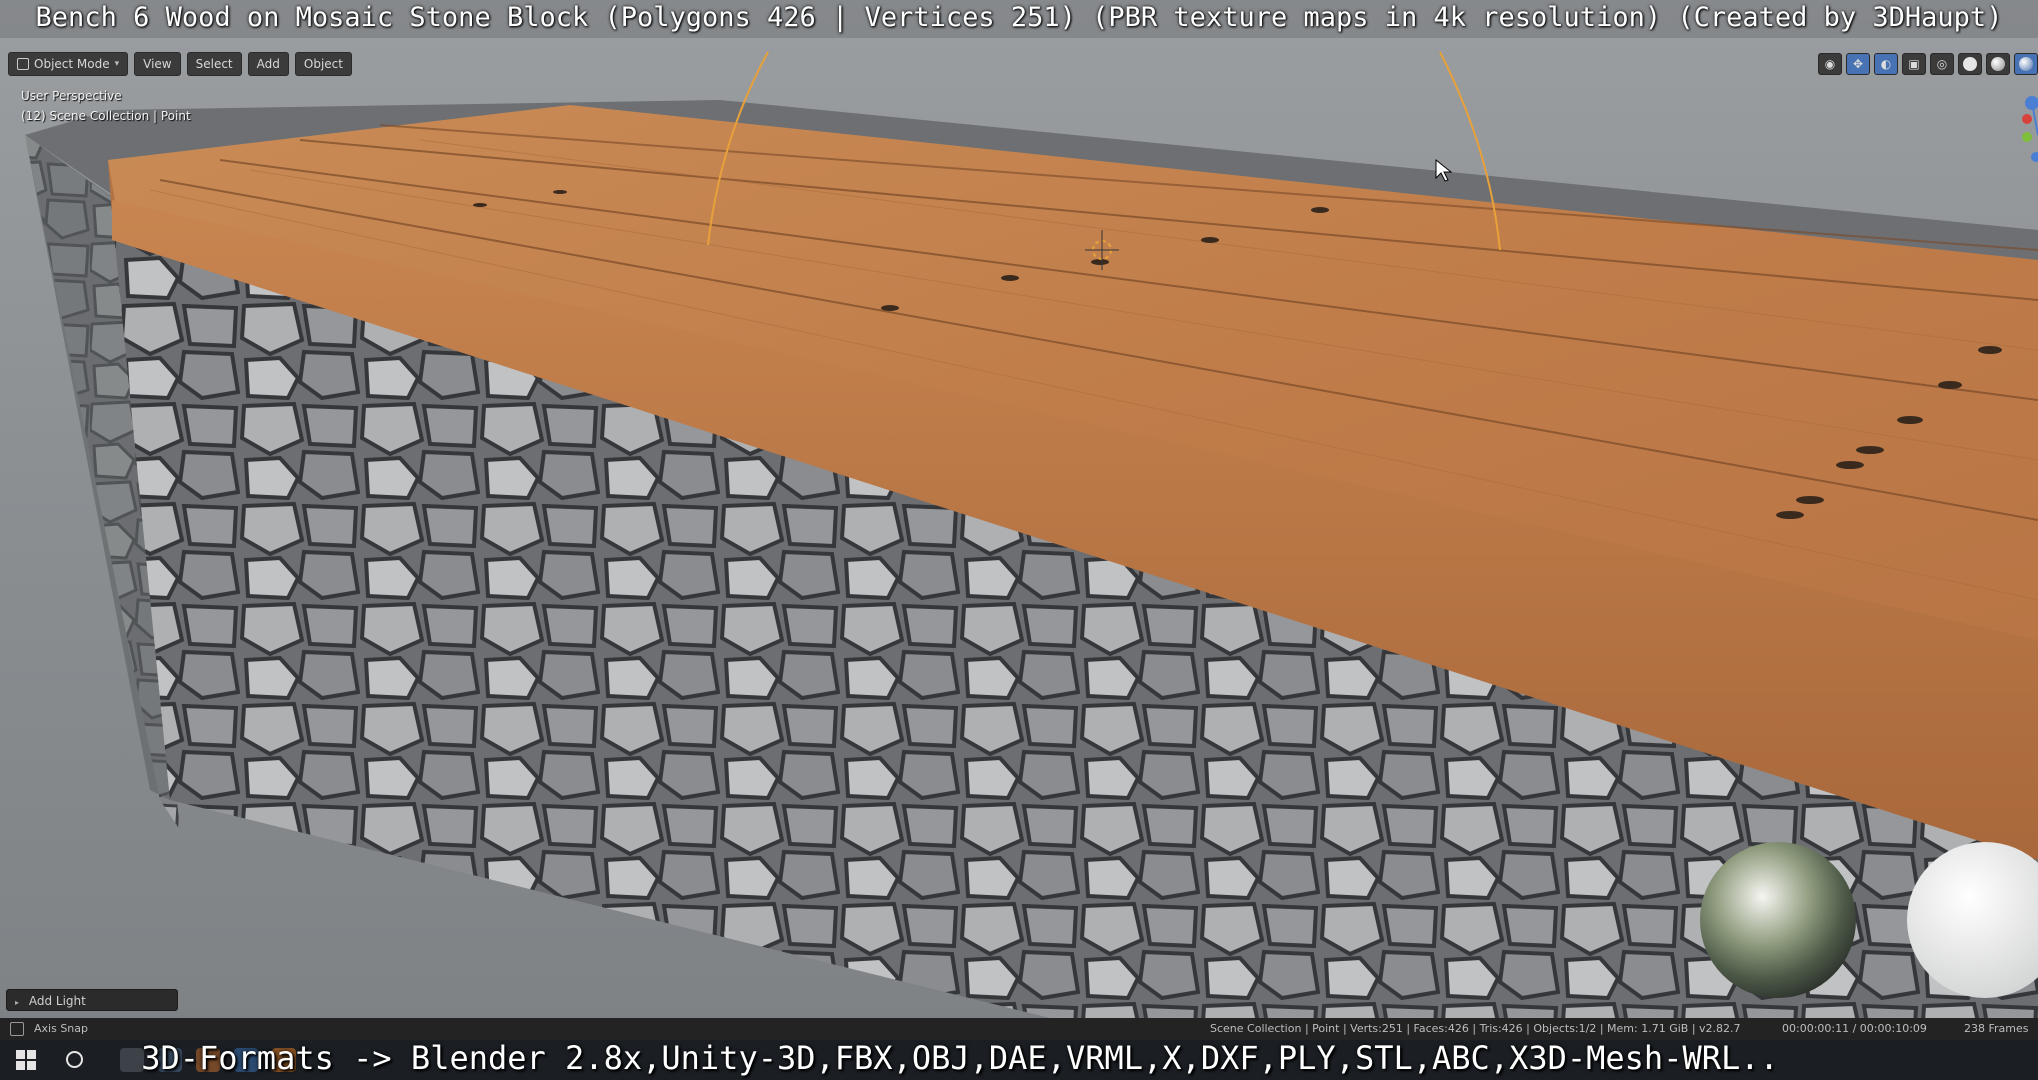  I want to click on collection-label: (12) Scene Collection | Point, so click(106, 116).